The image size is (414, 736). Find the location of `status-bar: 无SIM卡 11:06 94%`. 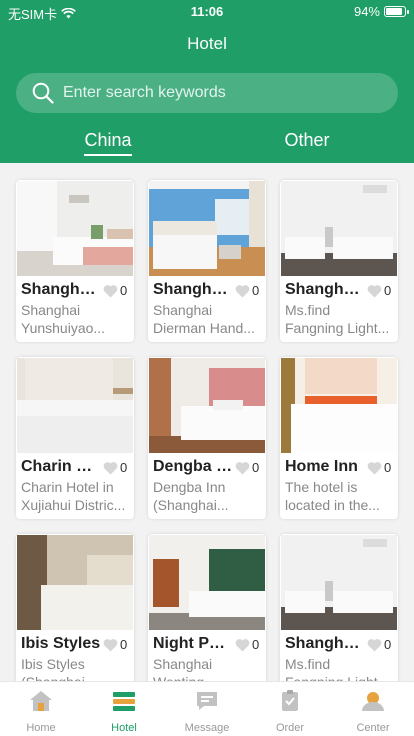

status-bar: 无SIM卡 11:06 94% is located at coordinates (207, 11).